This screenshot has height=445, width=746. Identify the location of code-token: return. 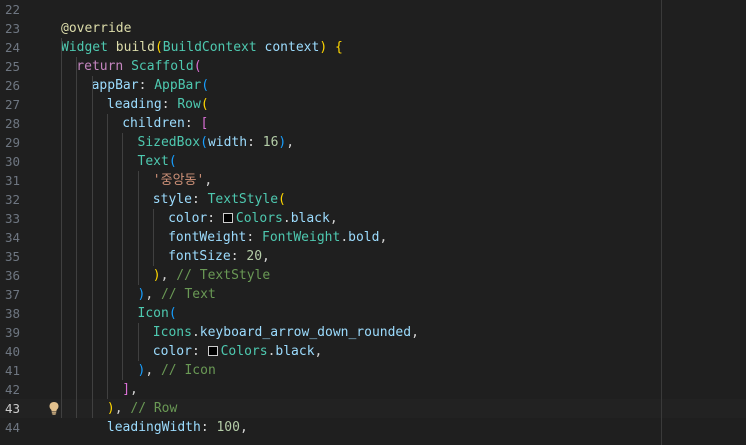
(100, 66).